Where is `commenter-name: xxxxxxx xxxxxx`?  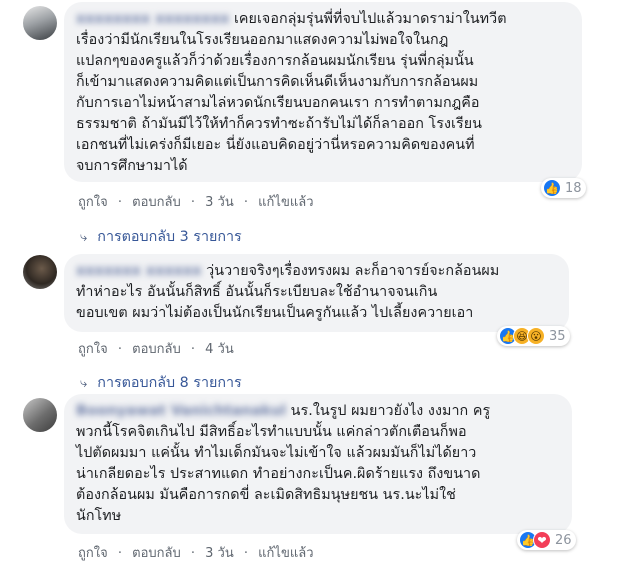 commenter-name: xxxxxxx xxxxxx is located at coordinates (139, 271).